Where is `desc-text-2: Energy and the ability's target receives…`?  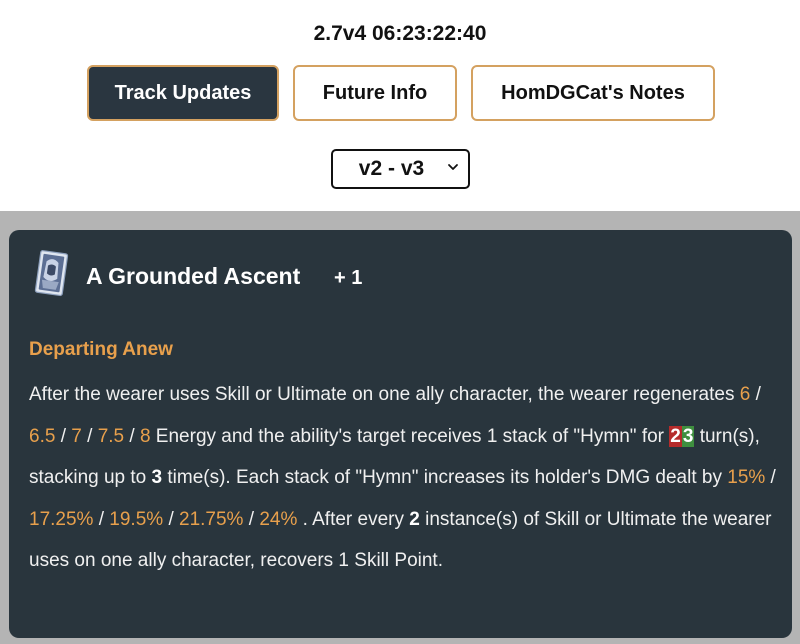
desc-text-2: Energy and the ability's target receives… is located at coordinates (410, 436).